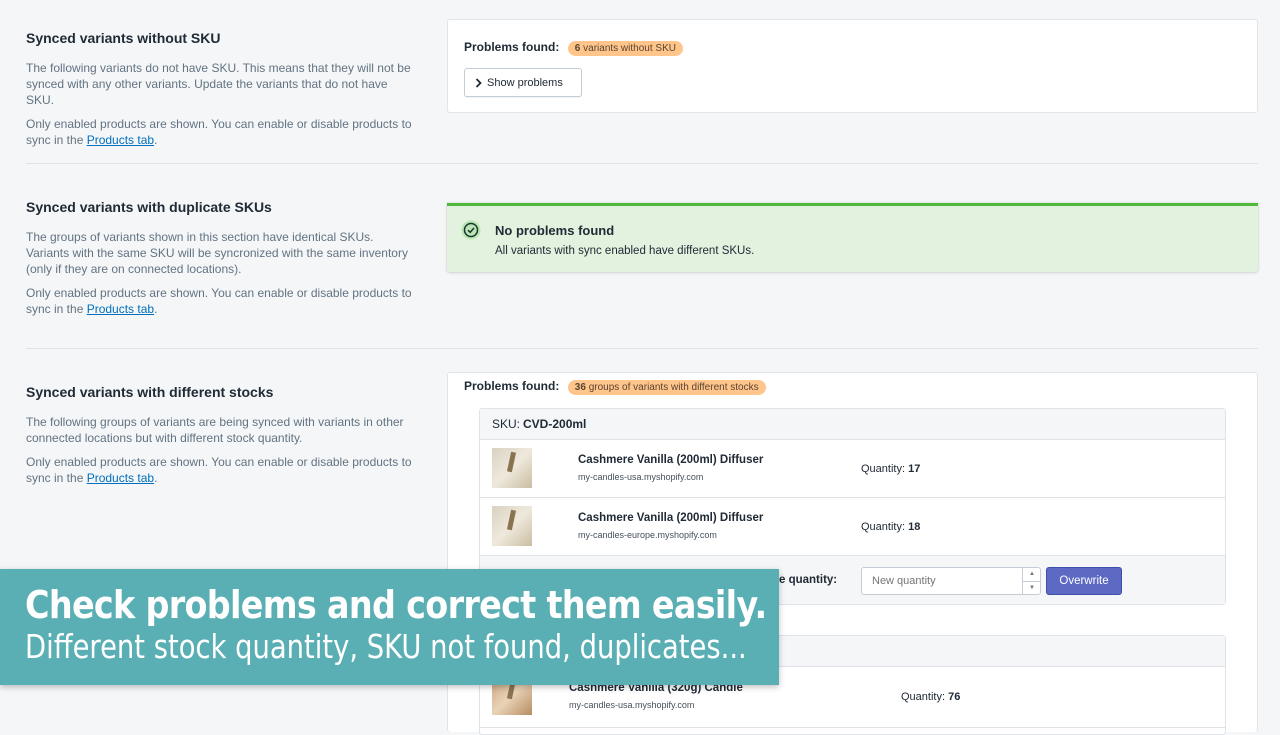  I want to click on promo-headline: Check problems and correct them easily., so click(396, 605).